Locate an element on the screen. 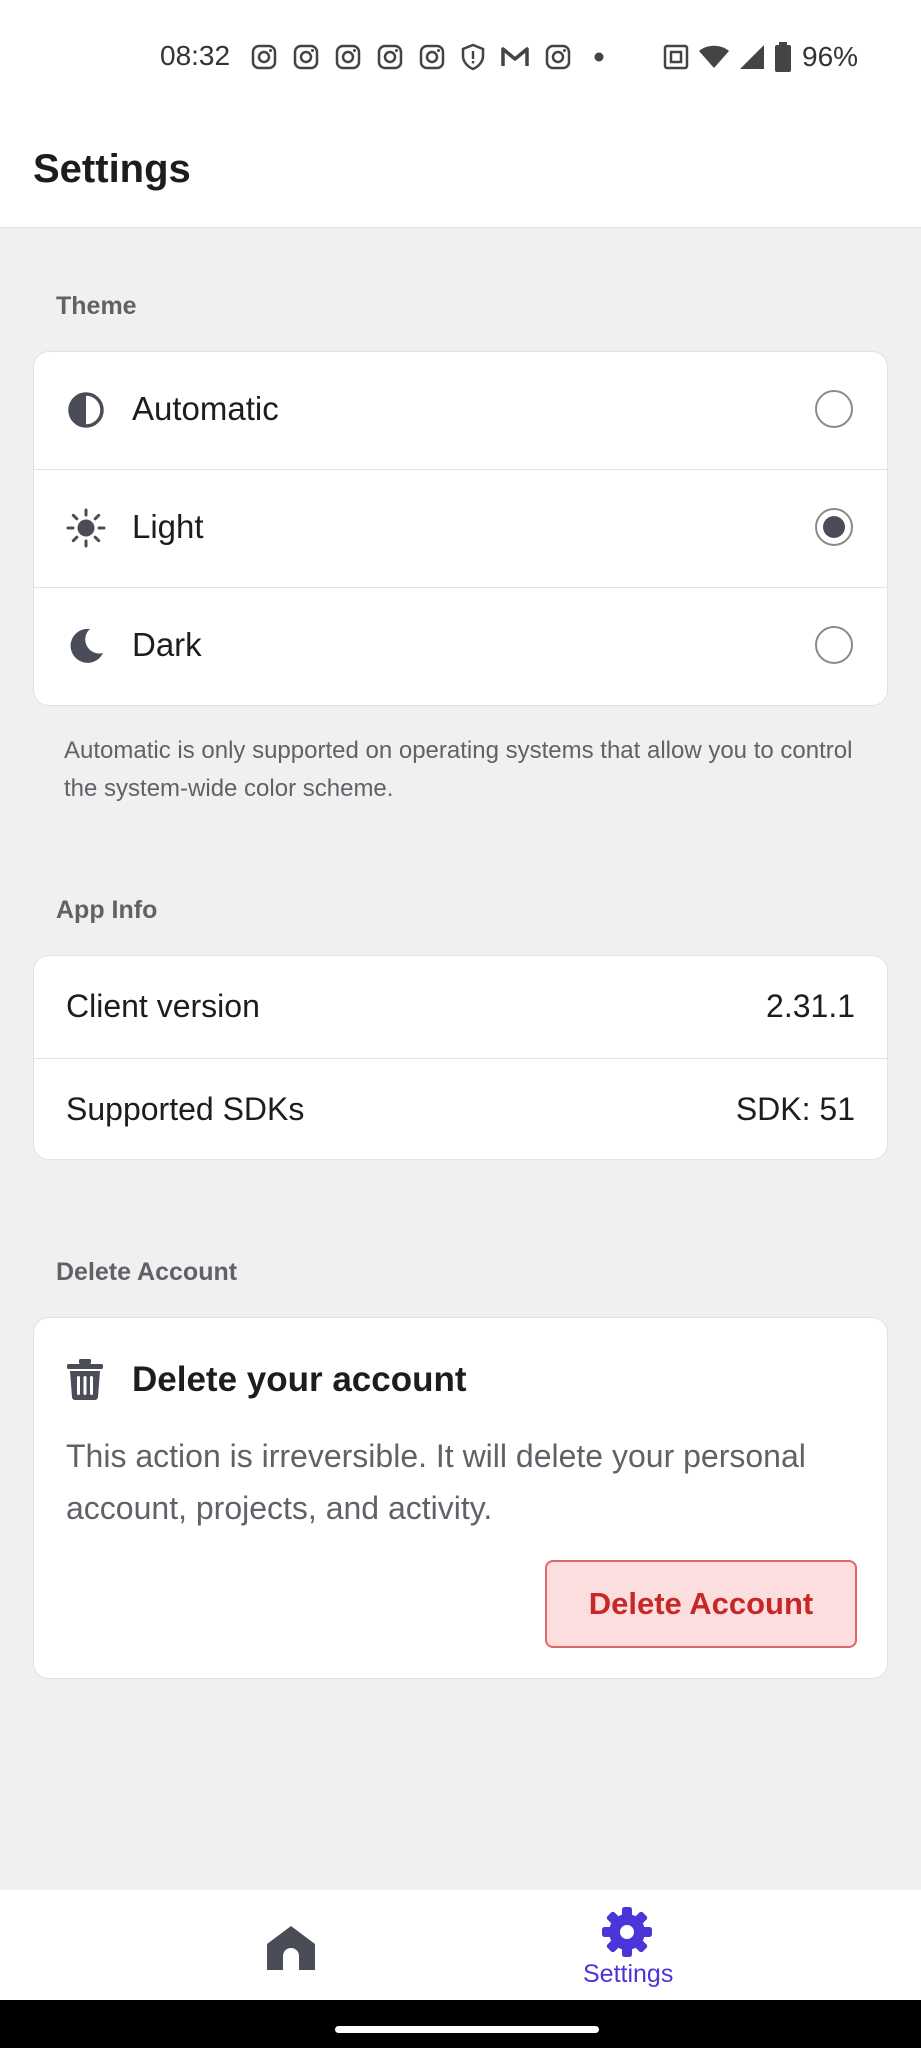 This screenshot has height=2048, width=921. dot-icon is located at coordinates (599, 57).